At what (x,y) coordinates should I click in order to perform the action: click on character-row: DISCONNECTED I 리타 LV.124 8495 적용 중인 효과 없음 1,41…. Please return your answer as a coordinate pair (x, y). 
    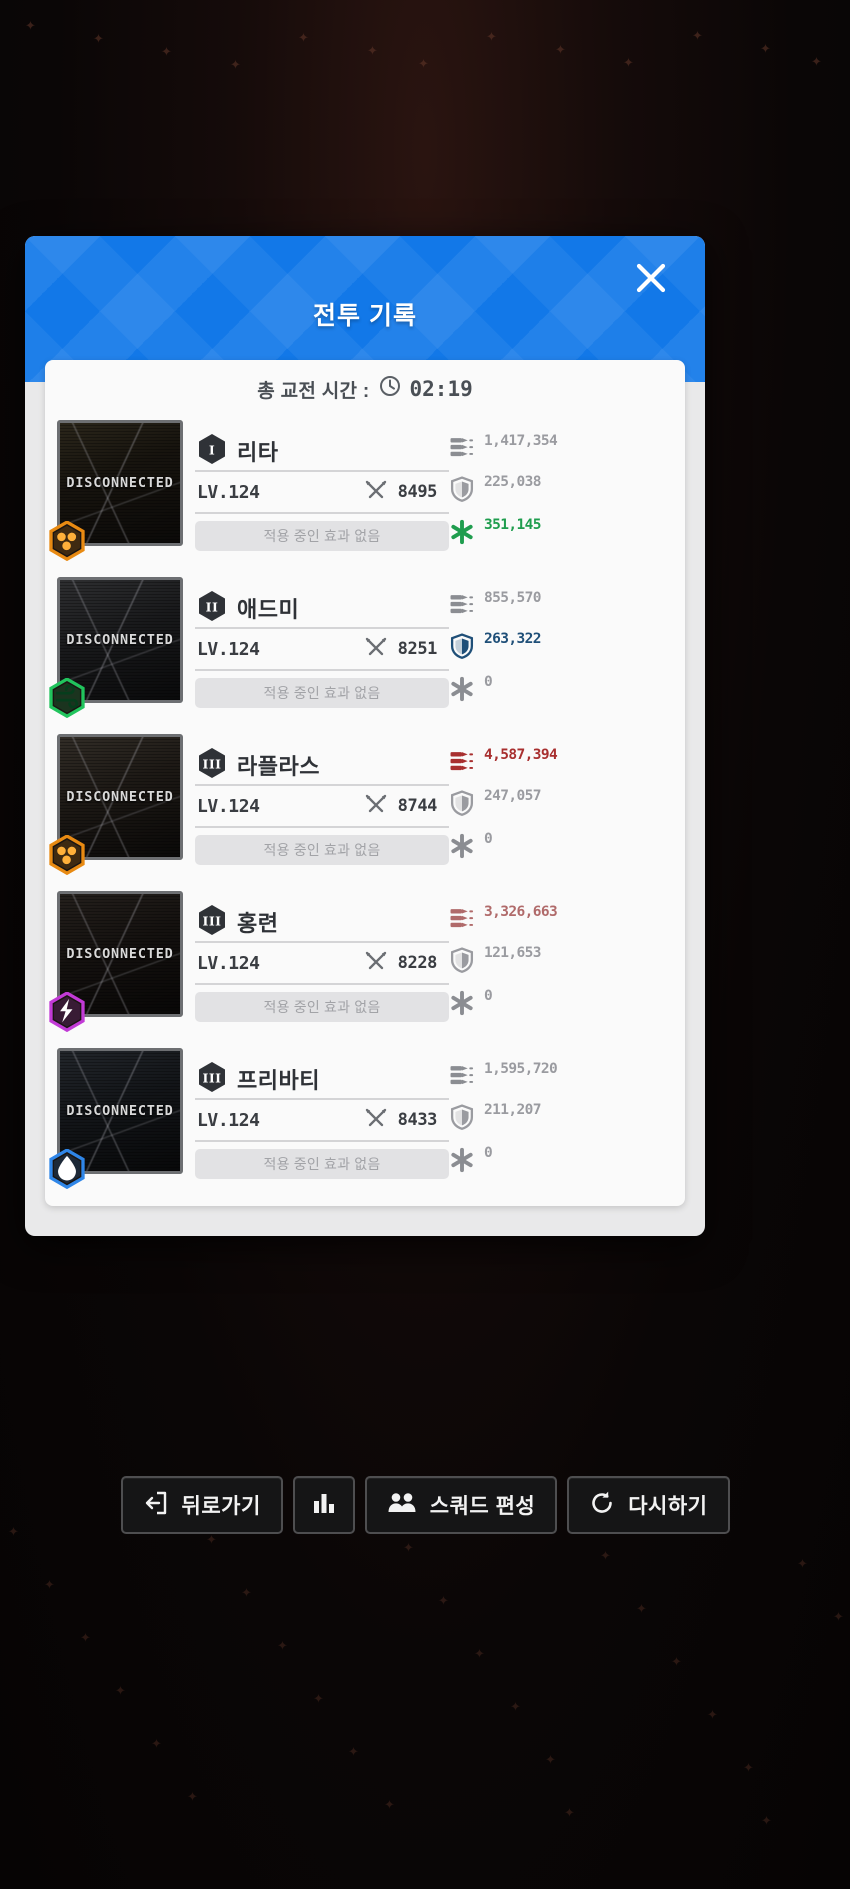
    Looking at the image, I should click on (362, 492).